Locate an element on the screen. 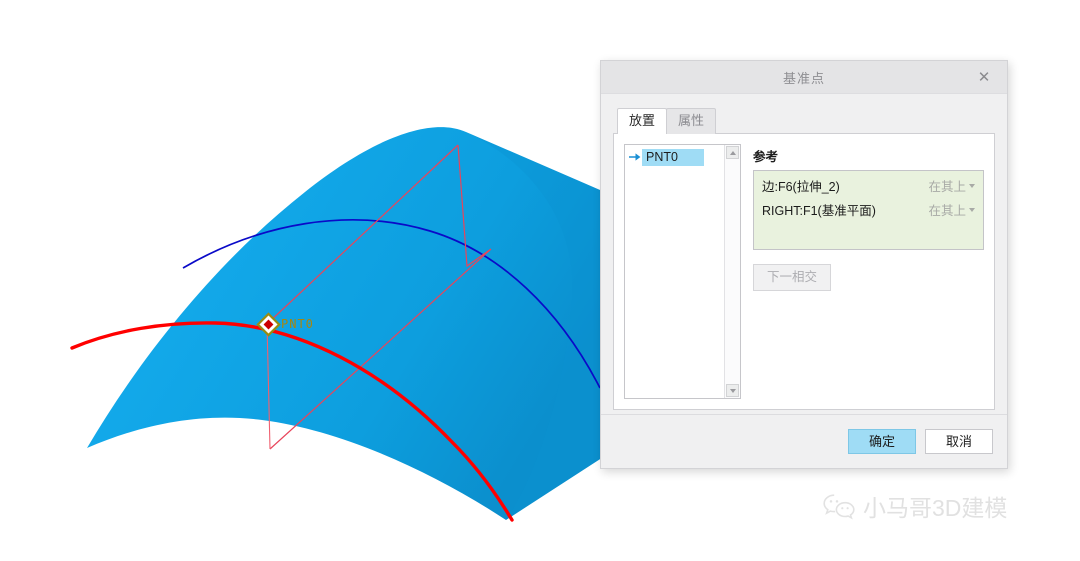  dialog-titlebar: 基准点 ✕ is located at coordinates (804, 77).